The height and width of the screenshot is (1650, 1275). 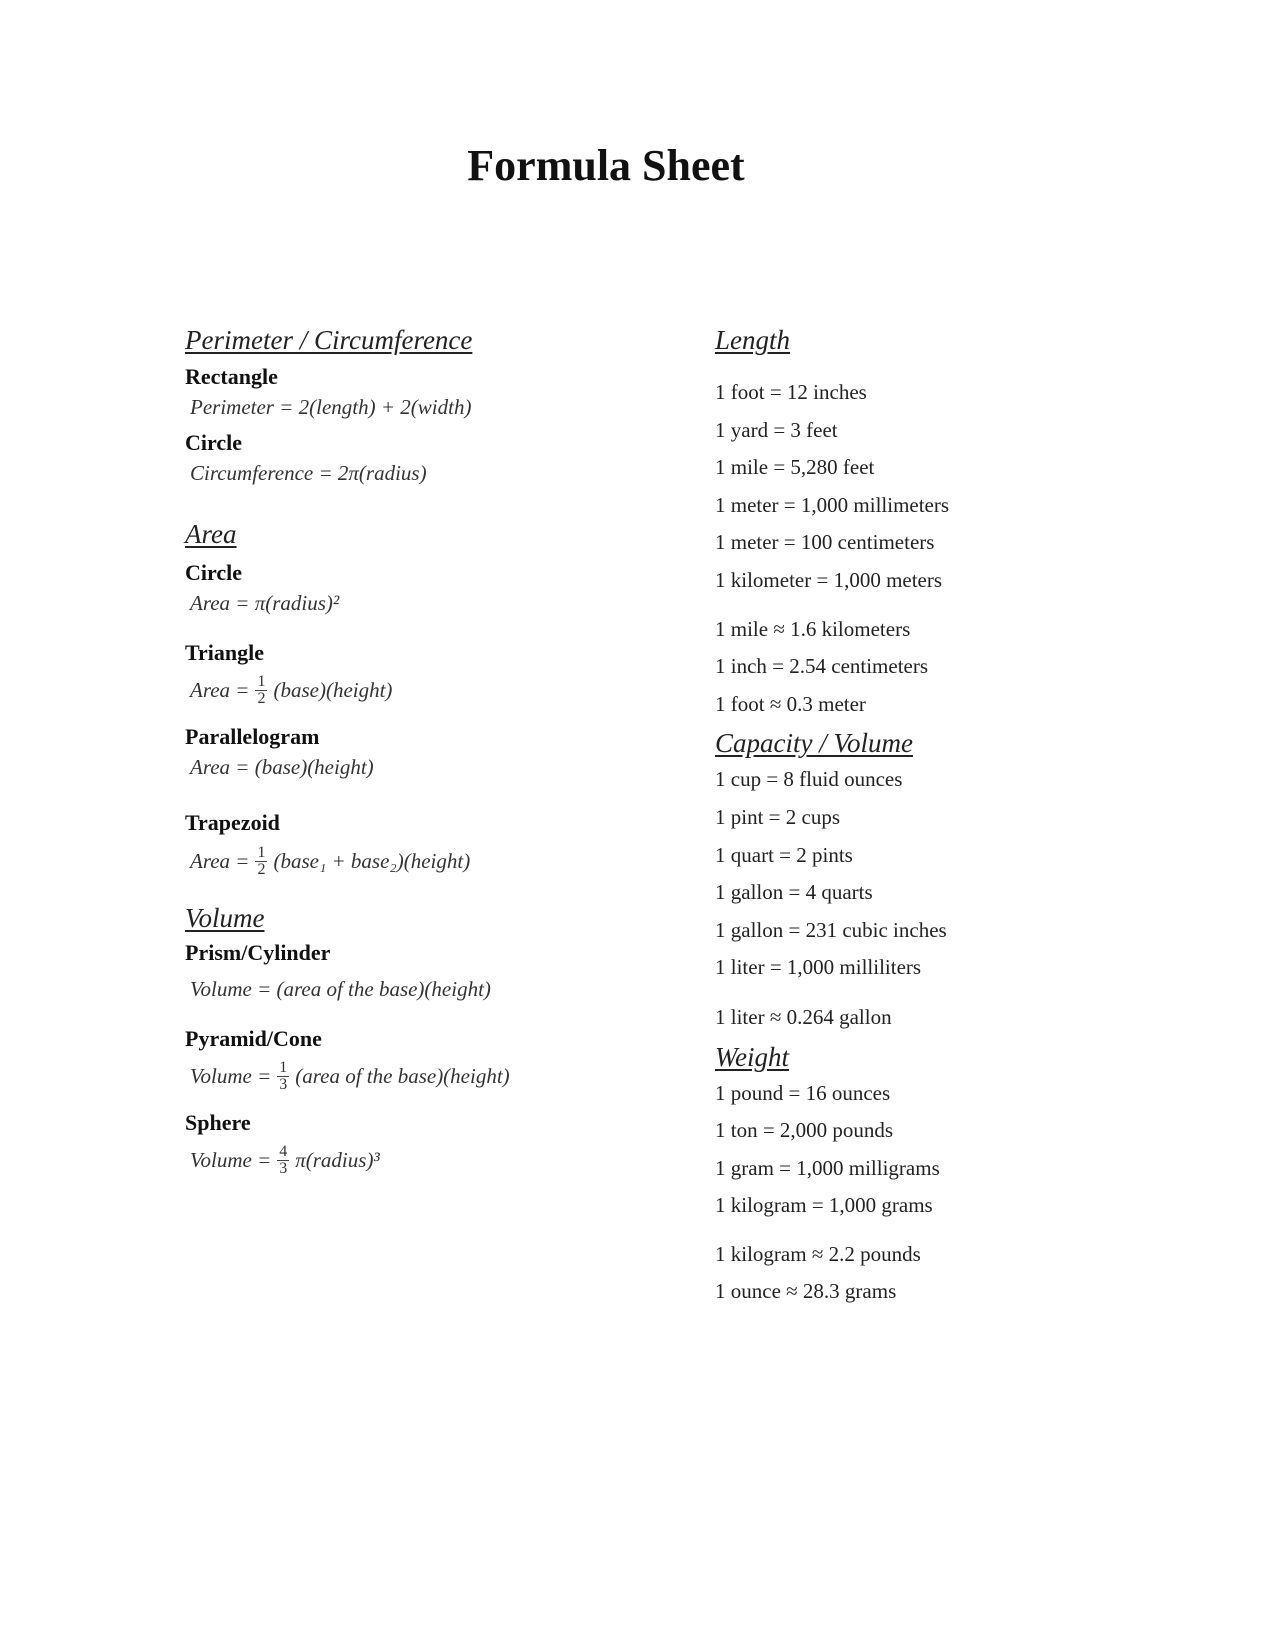 What do you see at coordinates (253, 1038) in the screenshot?
I see `shape-name: Pyramid/Cone` at bounding box center [253, 1038].